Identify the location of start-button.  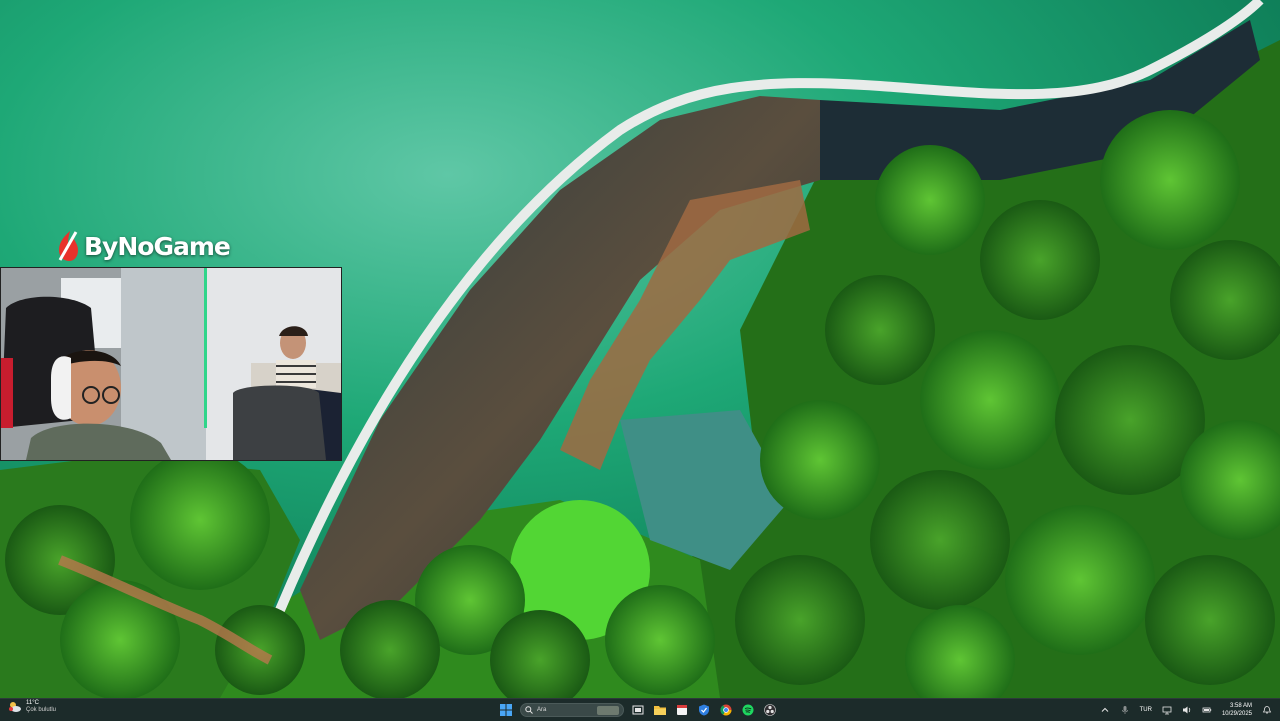
(506, 710).